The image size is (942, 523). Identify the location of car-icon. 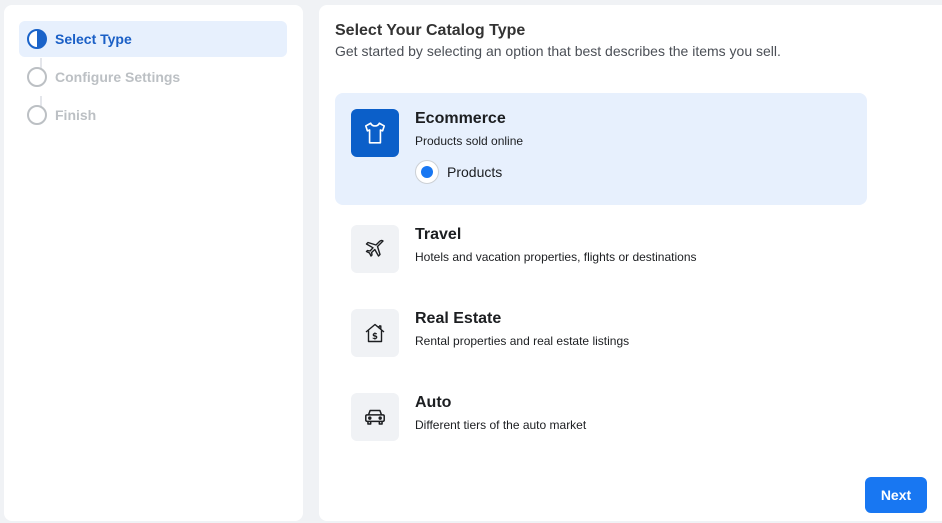
(375, 417).